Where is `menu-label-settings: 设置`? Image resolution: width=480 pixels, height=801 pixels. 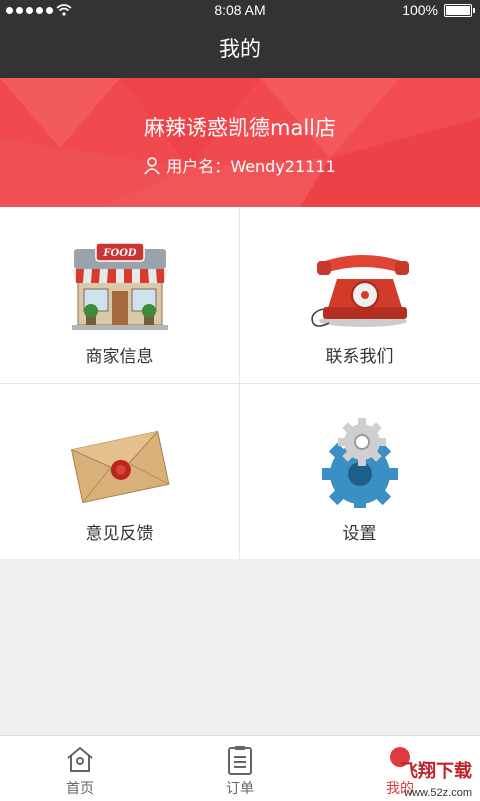 menu-label-settings: 设置 is located at coordinates (359, 534).